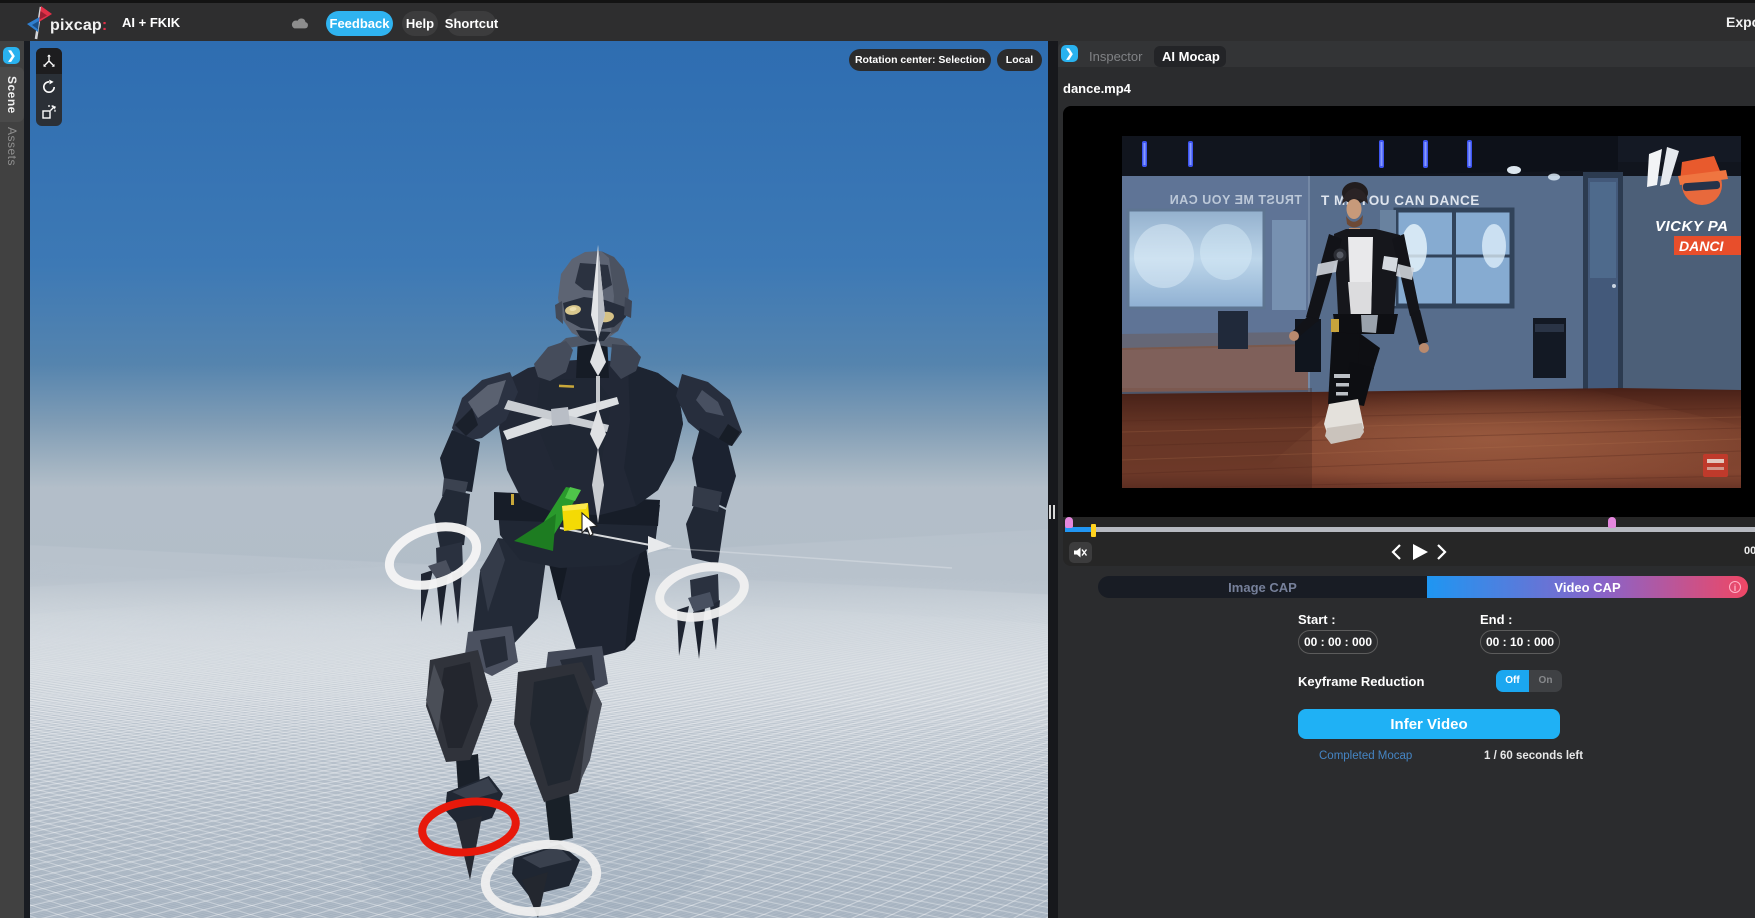 The image size is (1755, 918). I want to click on svg-text: DANCI, so click(1701, 246).